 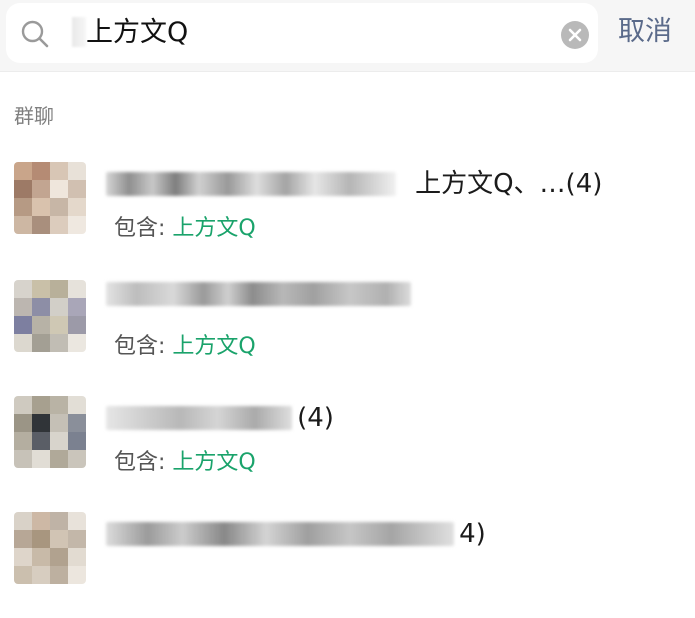 I want to click on clear-icon, so click(x=575, y=35).